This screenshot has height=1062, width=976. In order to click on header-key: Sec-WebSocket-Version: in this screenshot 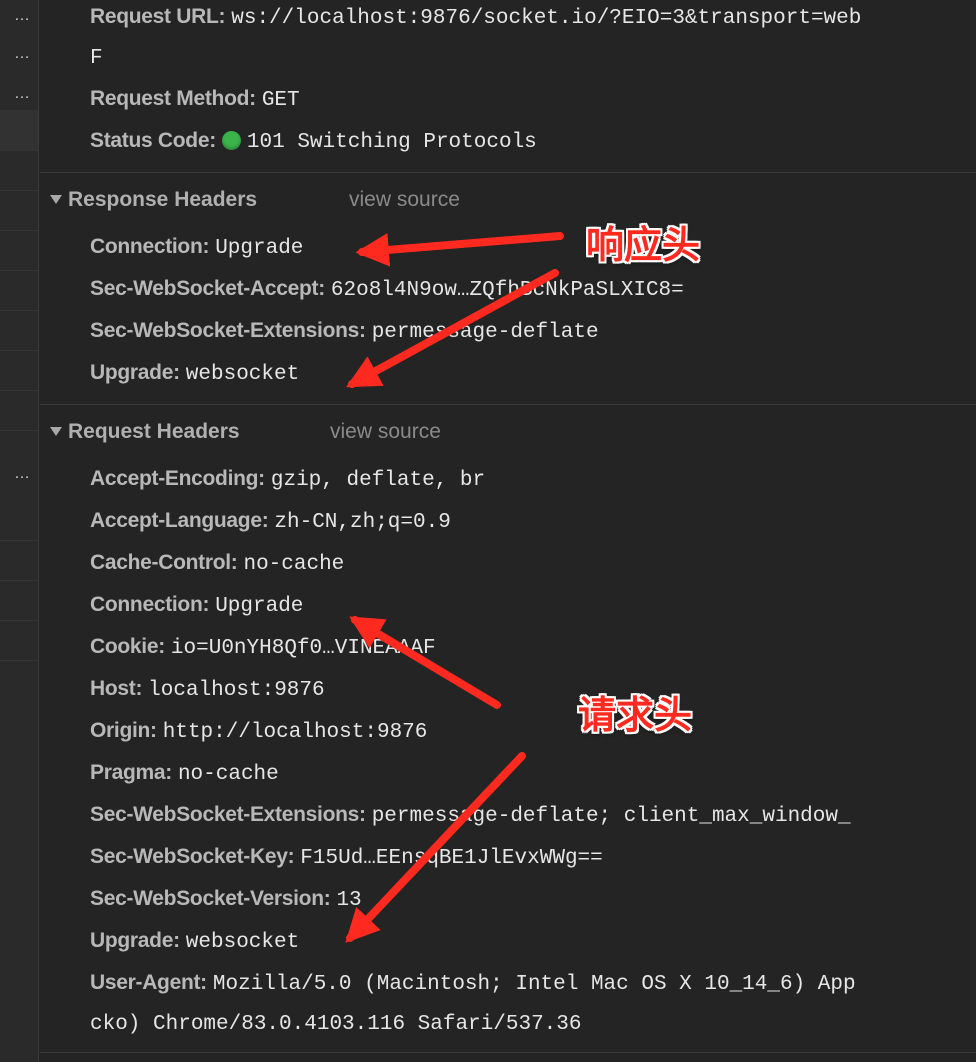, I will do `click(210, 898)`.